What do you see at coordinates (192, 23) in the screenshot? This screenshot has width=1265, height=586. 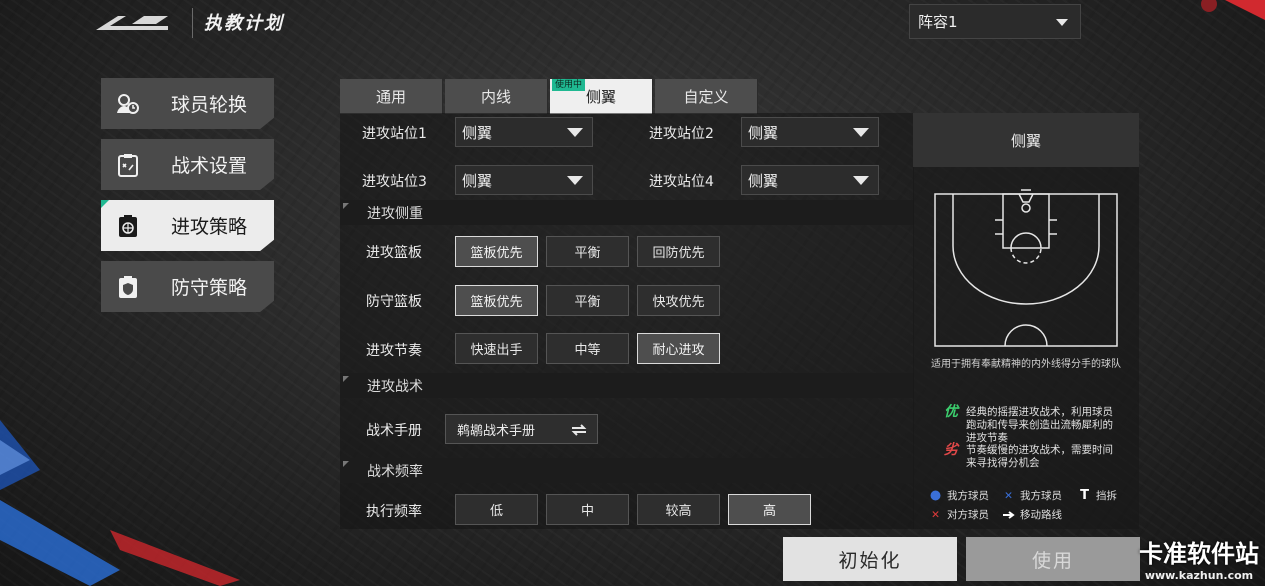 I see `title-divider` at bounding box center [192, 23].